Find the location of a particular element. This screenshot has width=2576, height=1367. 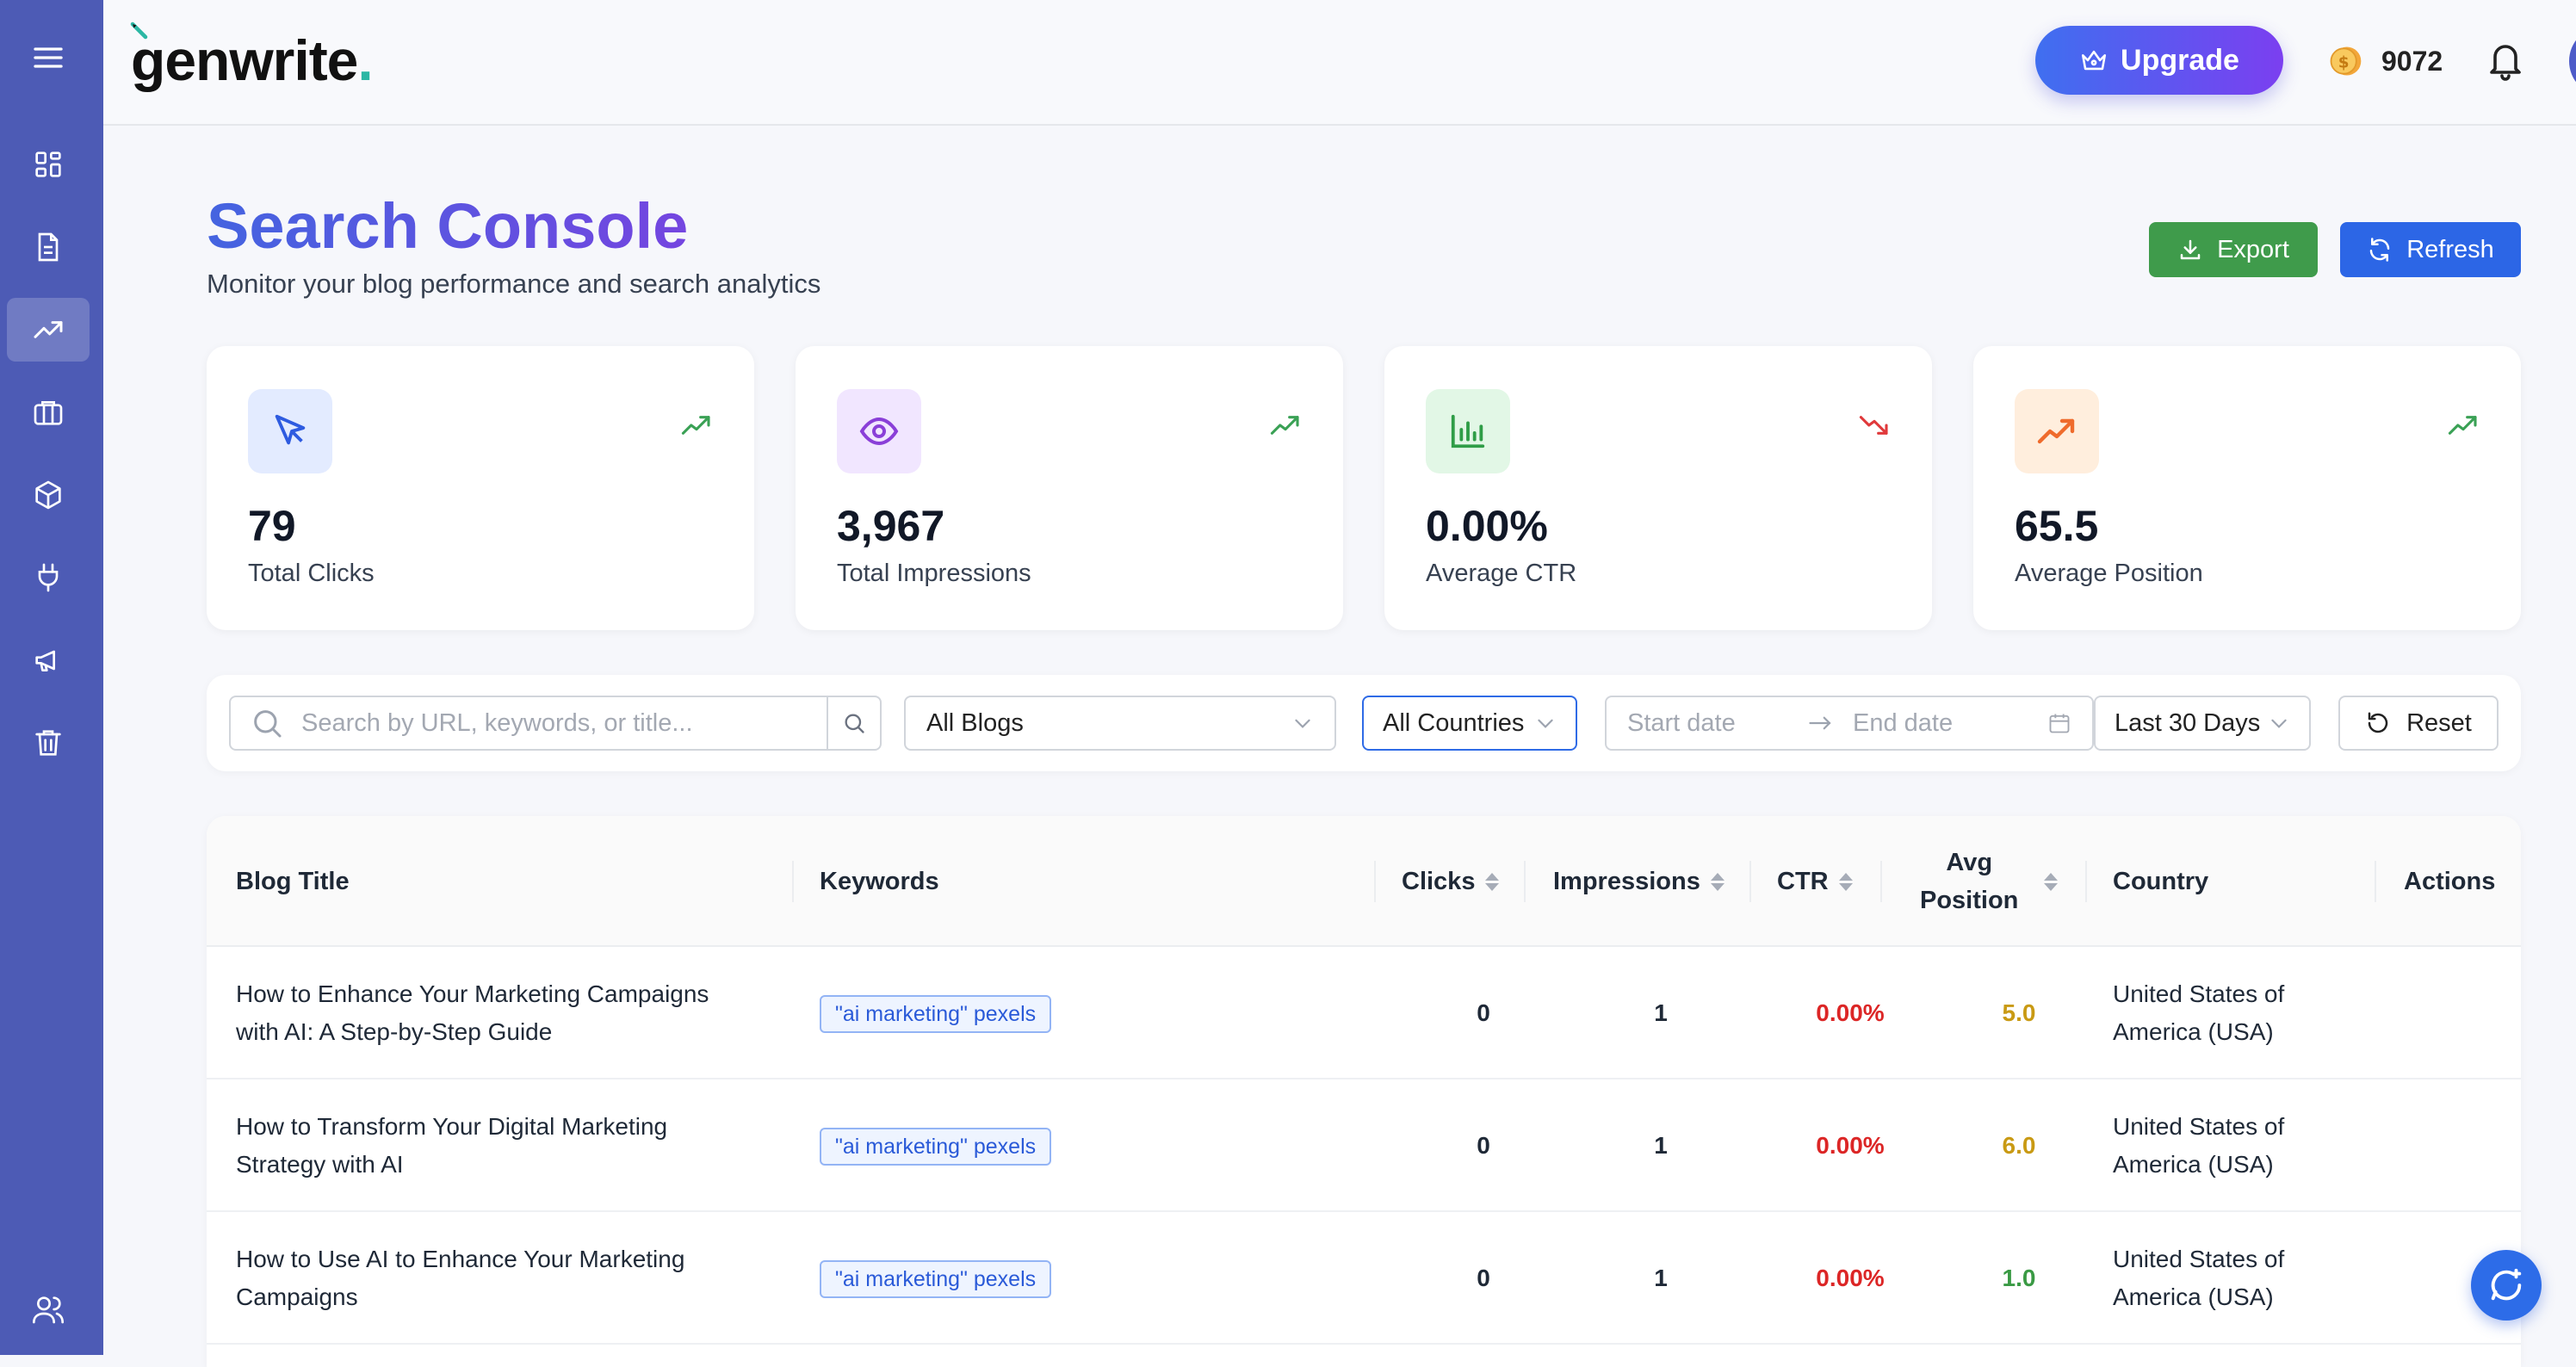

top-header: genwrite. Upgrade $ 9072 T is located at coordinates (1340, 63).